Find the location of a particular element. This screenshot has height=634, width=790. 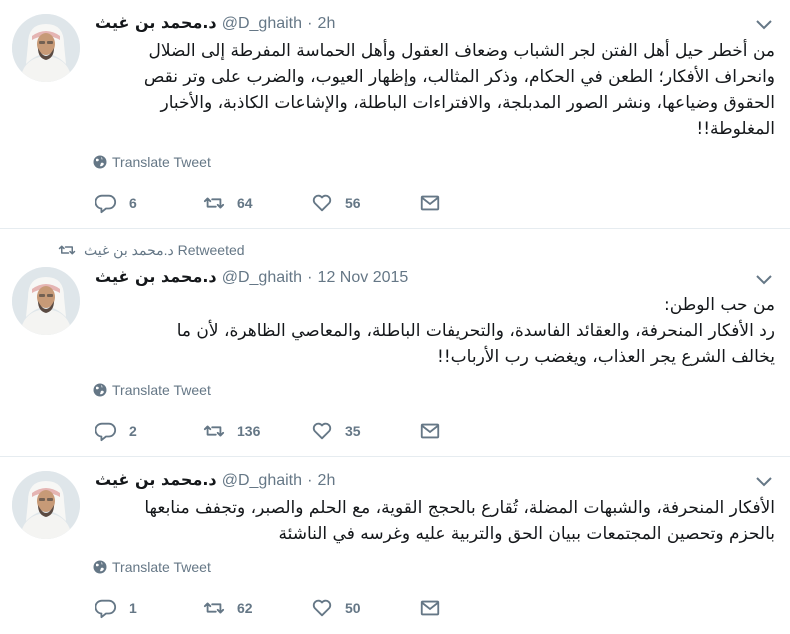

like-button: 56 is located at coordinates (336, 203).